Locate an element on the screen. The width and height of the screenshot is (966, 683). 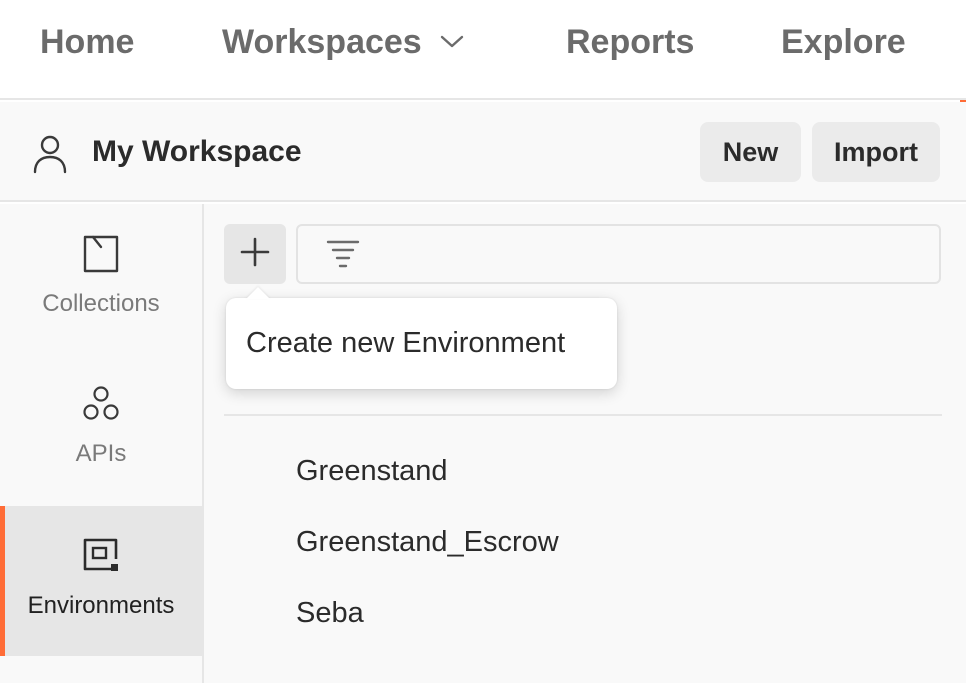
filter-environments-field is located at coordinates (618, 254).